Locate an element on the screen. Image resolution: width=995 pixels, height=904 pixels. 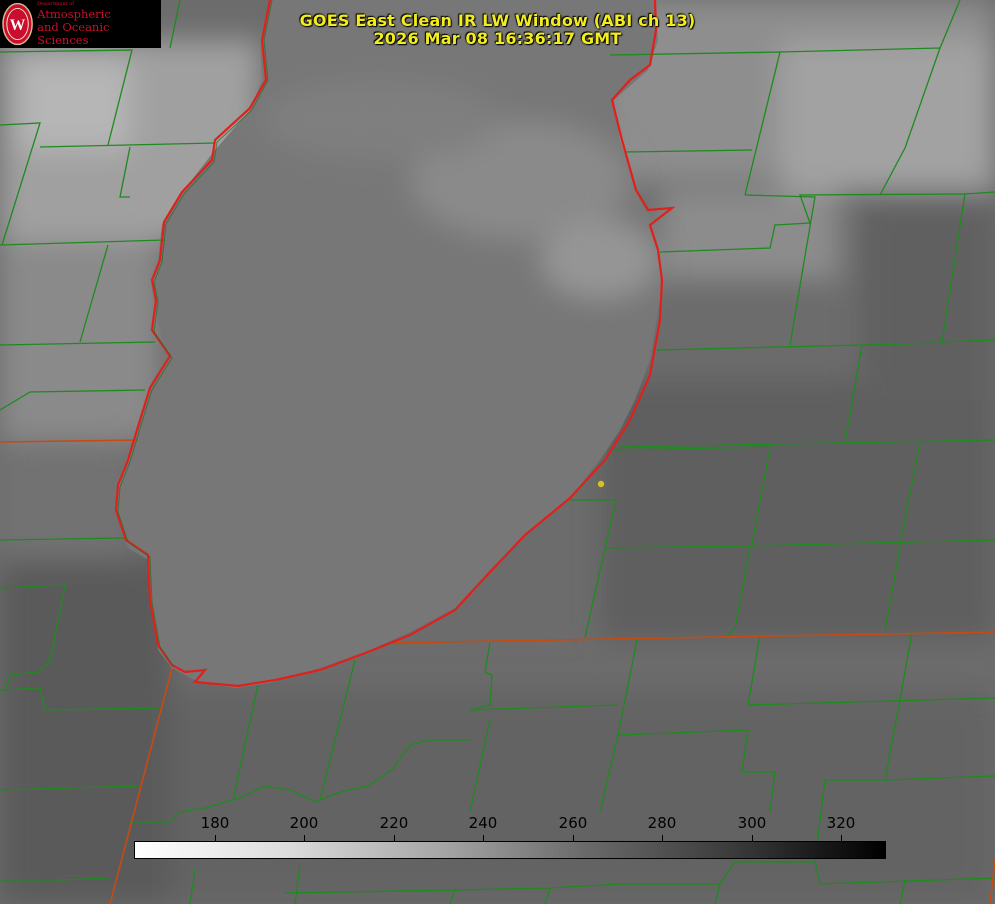
colorbar-tick-label: 180 is located at coordinates (215, 823).